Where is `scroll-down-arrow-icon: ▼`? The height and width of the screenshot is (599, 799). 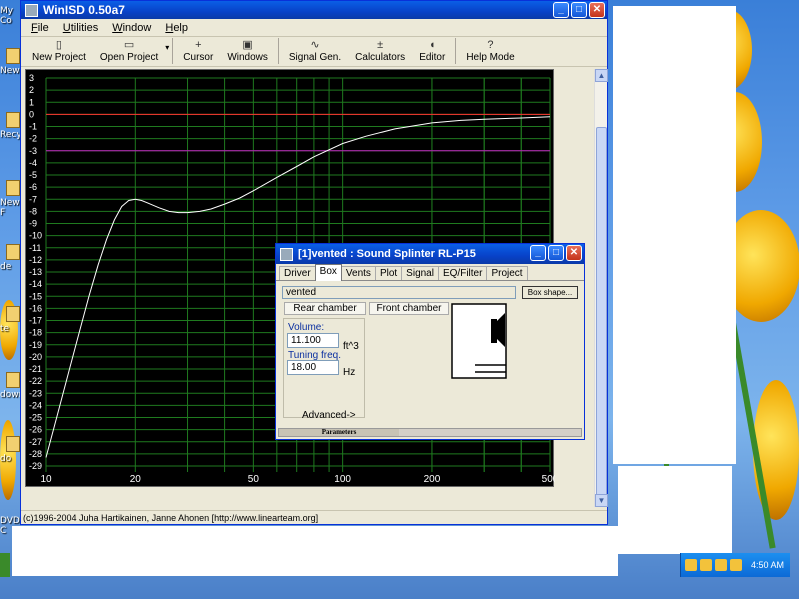 scroll-down-arrow-icon: ▼ is located at coordinates (601, 500).